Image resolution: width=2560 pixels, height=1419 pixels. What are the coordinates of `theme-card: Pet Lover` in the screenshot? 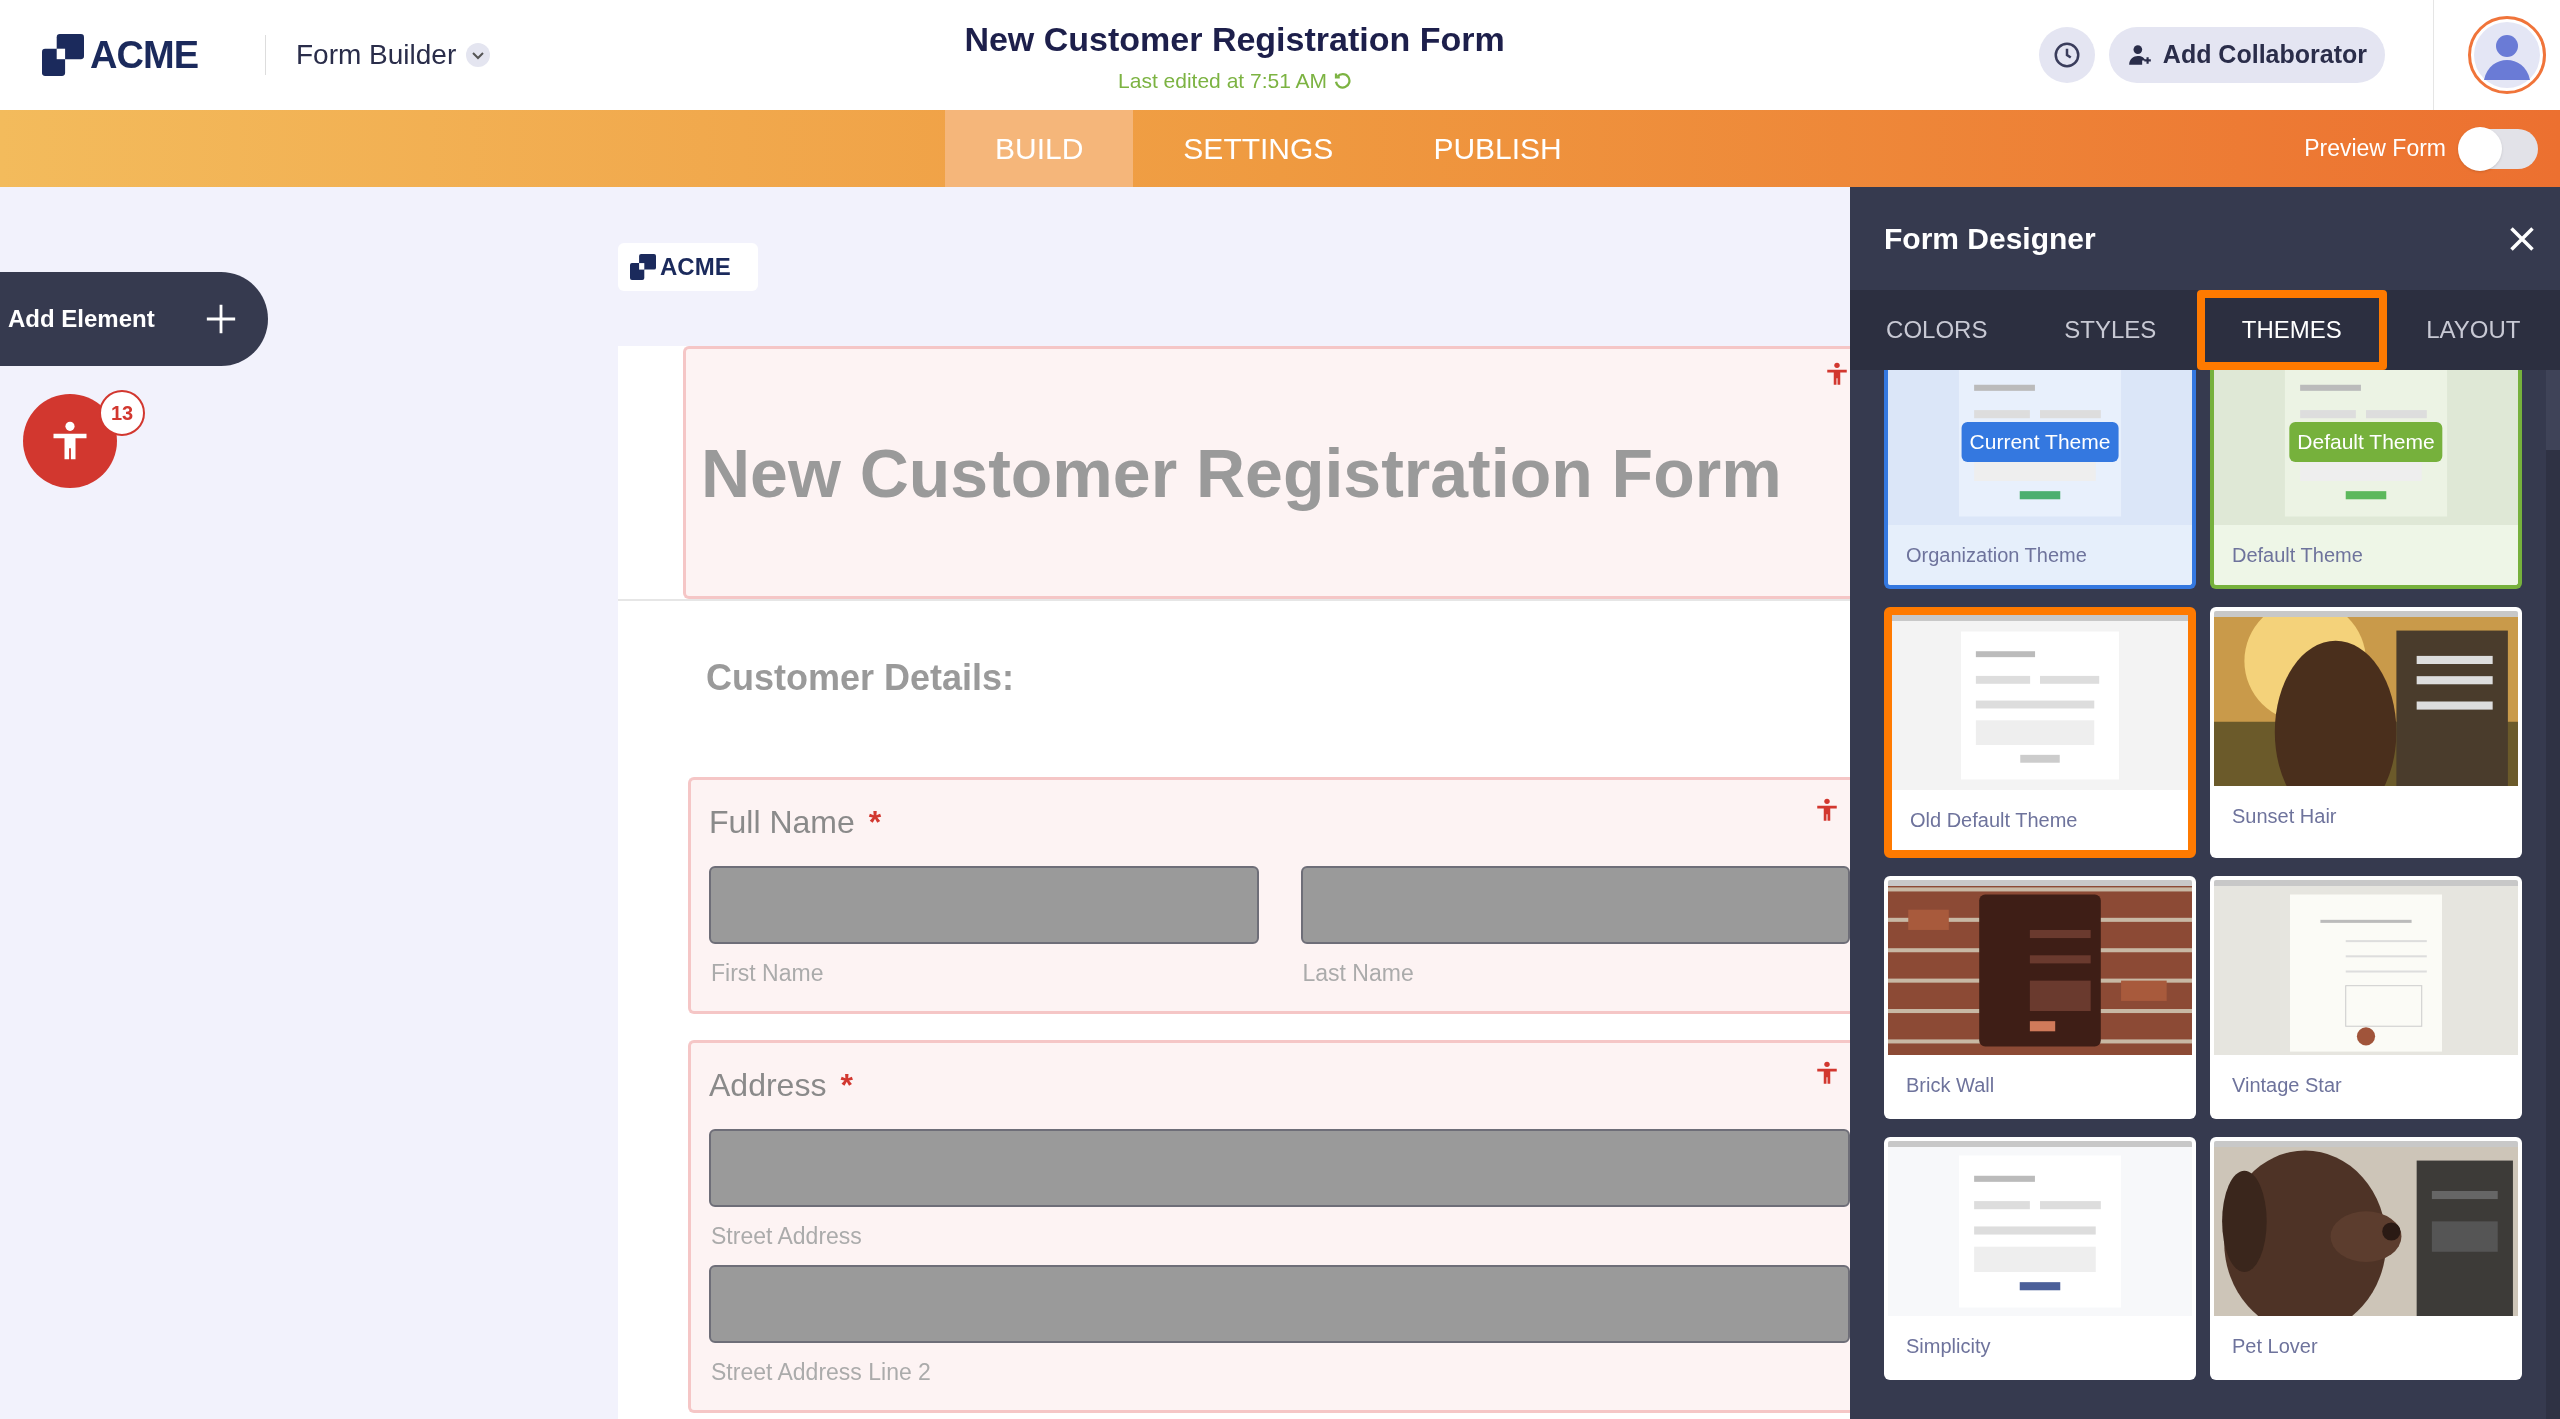 It's located at (2366, 1258).